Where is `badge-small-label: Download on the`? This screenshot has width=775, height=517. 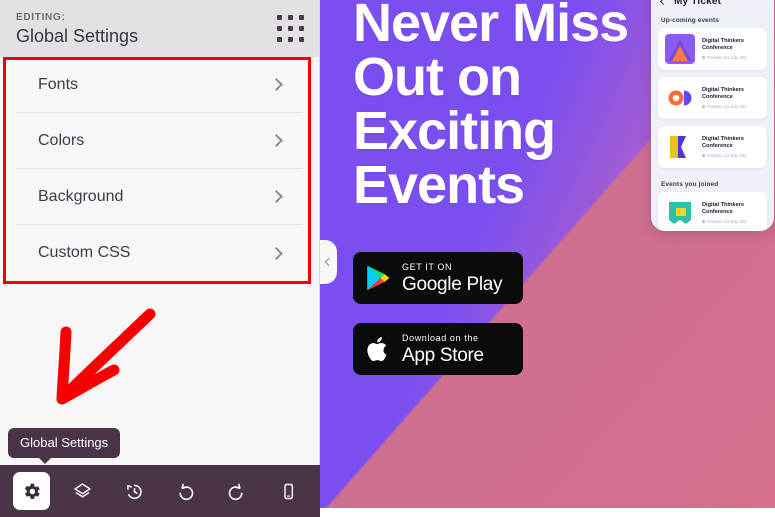
badge-small-label: Download on the is located at coordinates (440, 337).